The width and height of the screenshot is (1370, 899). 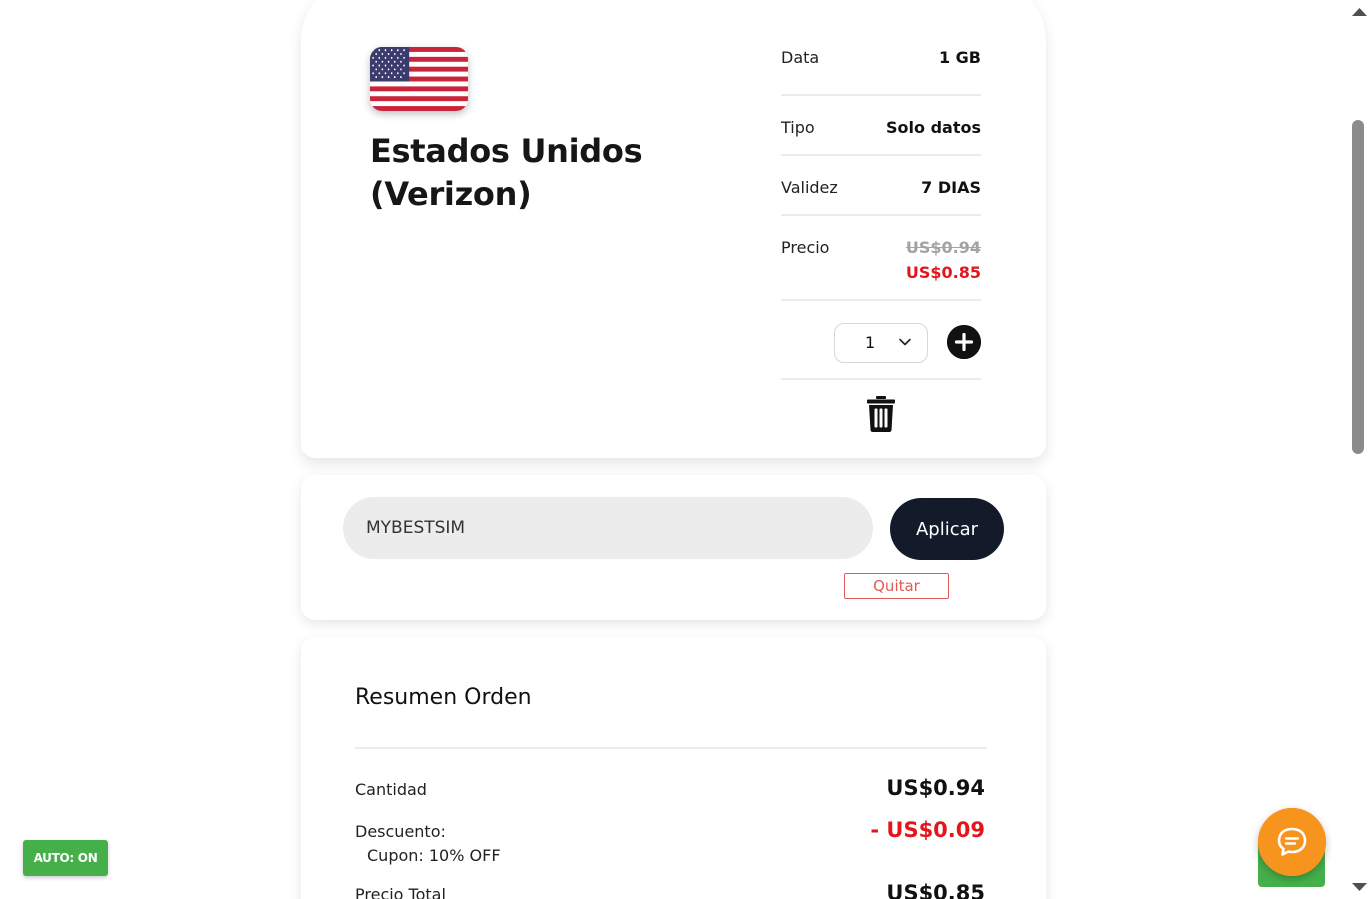 I want to click on summary-discount-value: - US$0.09, so click(x=927, y=830).